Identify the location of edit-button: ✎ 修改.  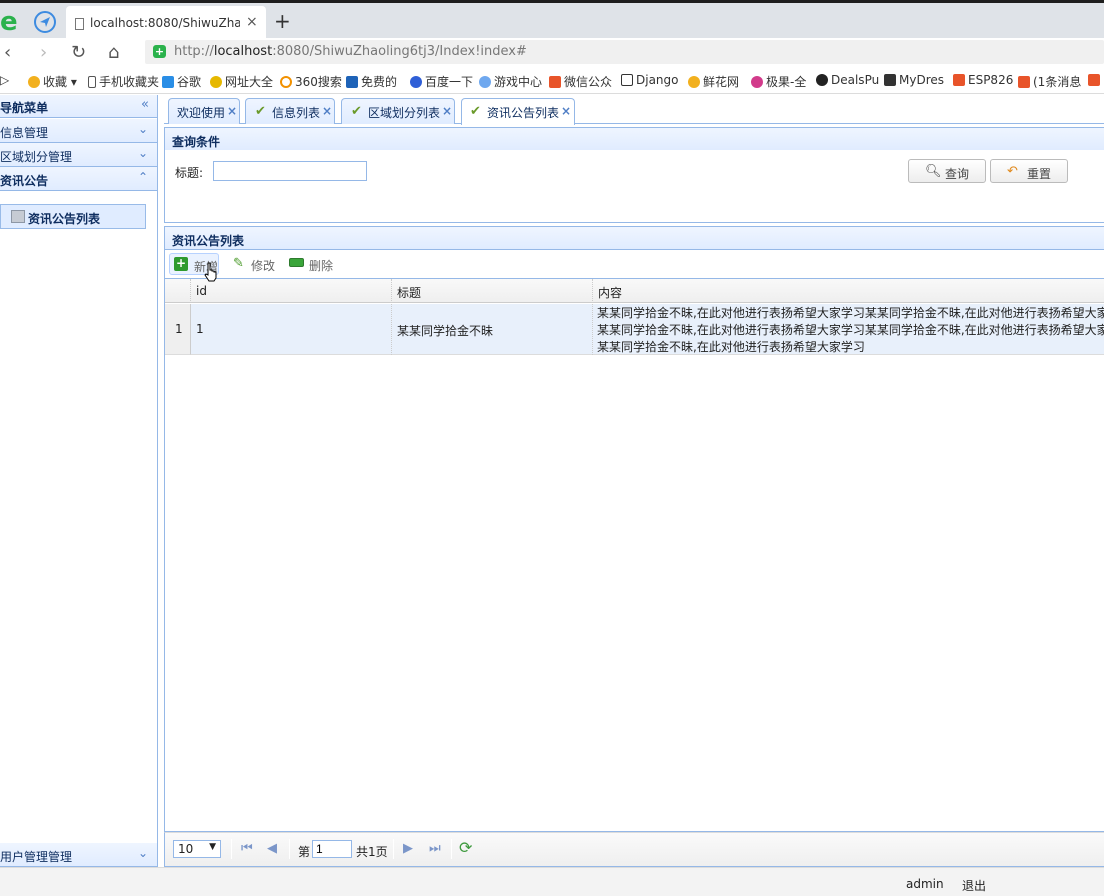
(254, 264).